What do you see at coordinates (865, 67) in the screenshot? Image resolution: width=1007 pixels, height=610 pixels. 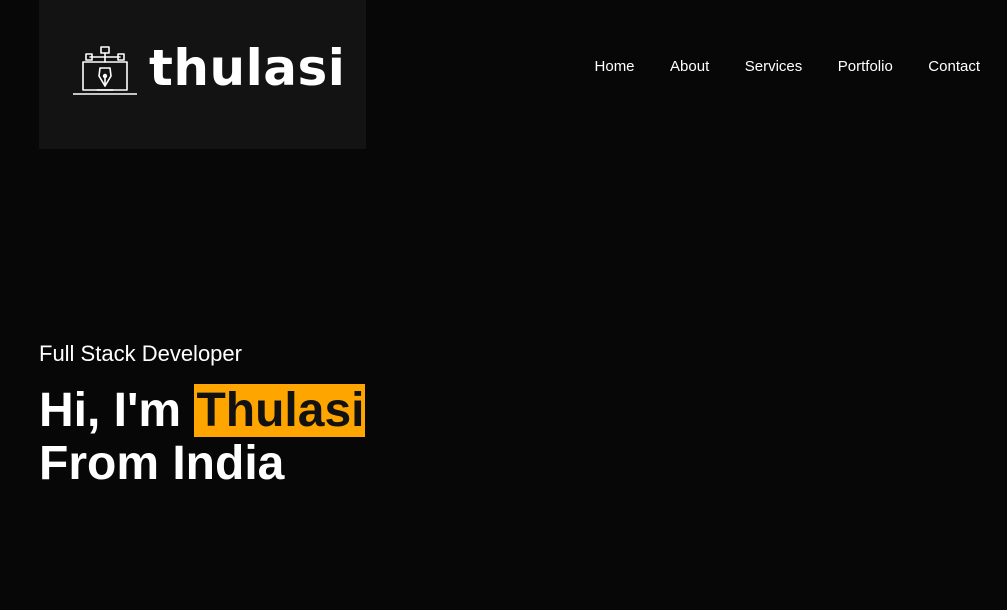 I see `nav-item-portfolio: Portfolio` at bounding box center [865, 67].